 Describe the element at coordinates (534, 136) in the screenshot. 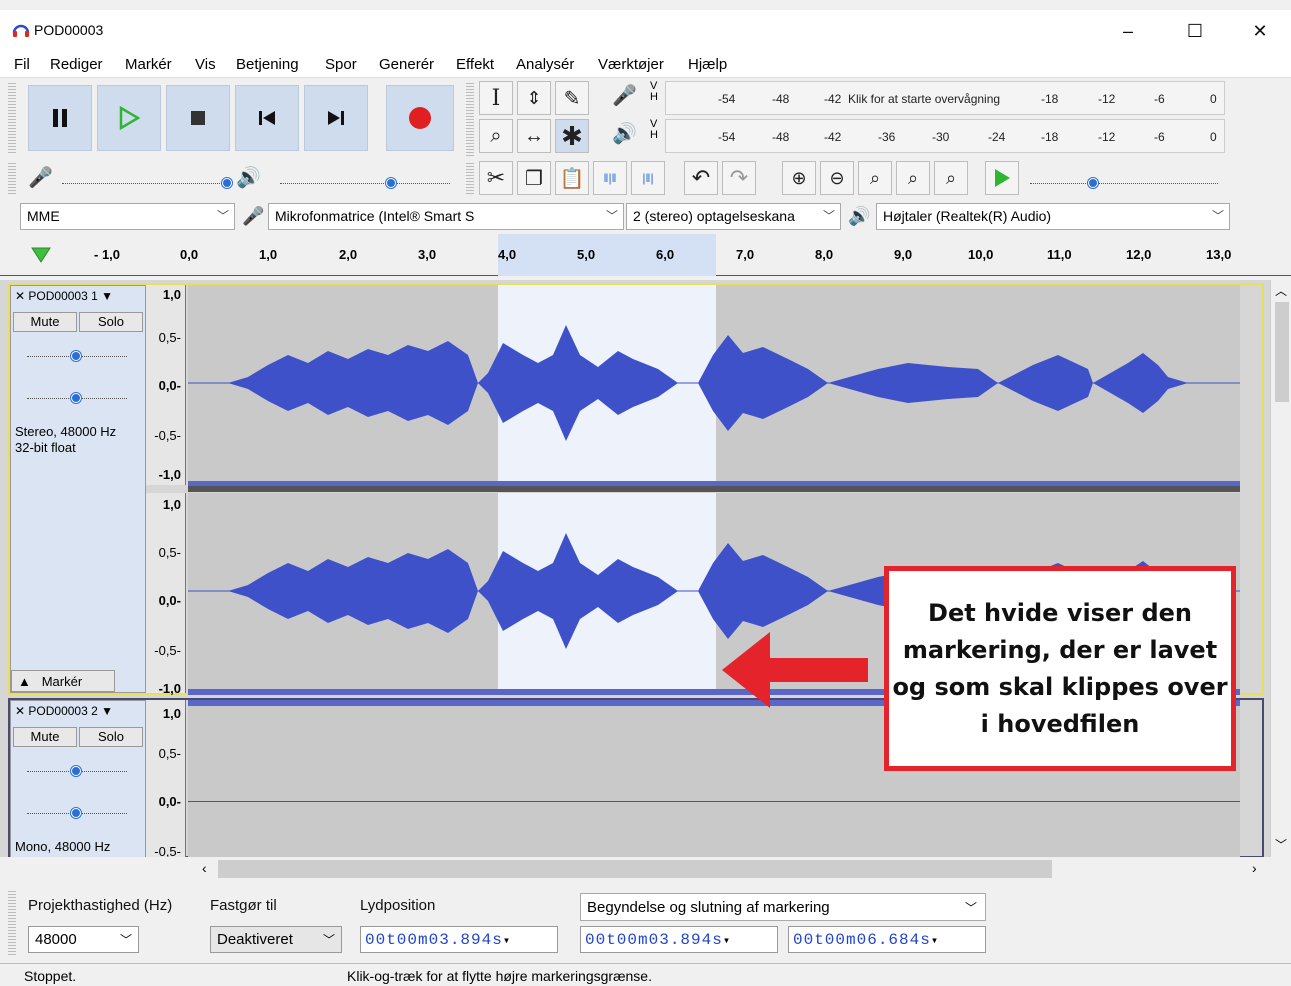

I see `timeshift-tool: ↔` at that location.